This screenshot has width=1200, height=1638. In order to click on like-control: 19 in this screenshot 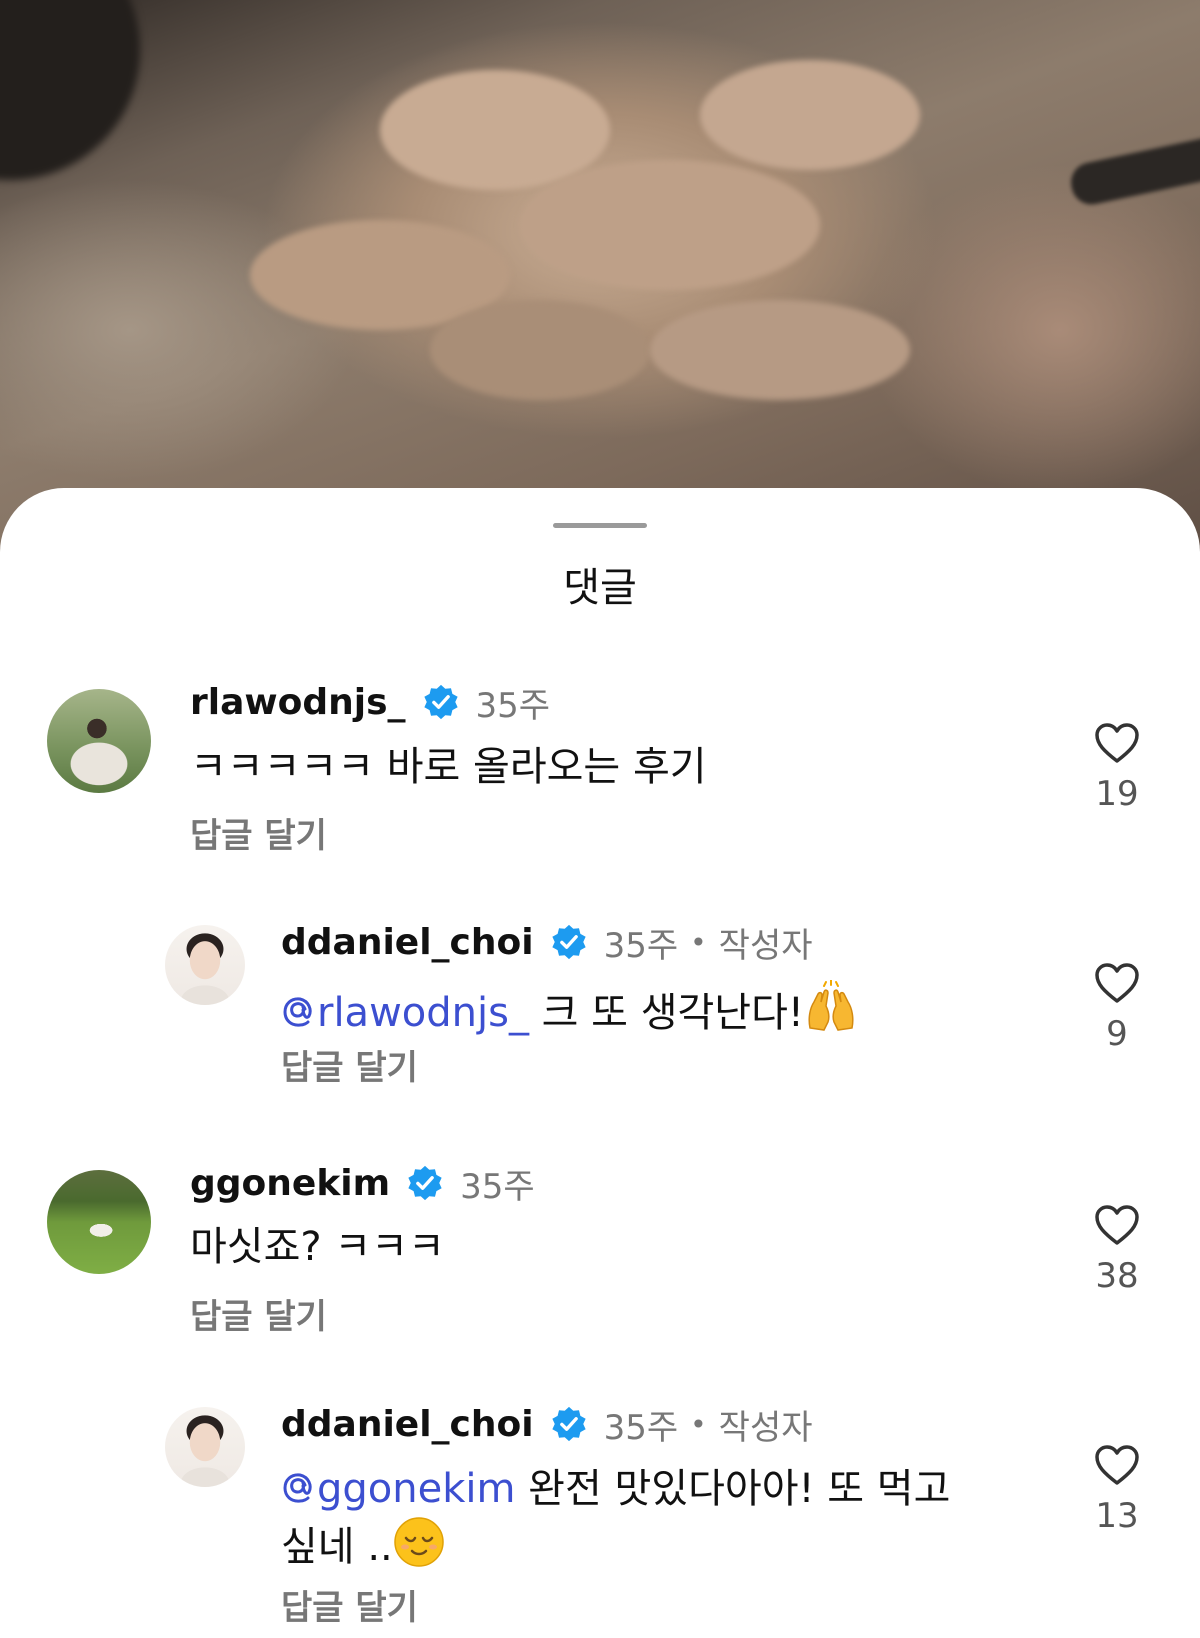, I will do `click(1117, 768)`.